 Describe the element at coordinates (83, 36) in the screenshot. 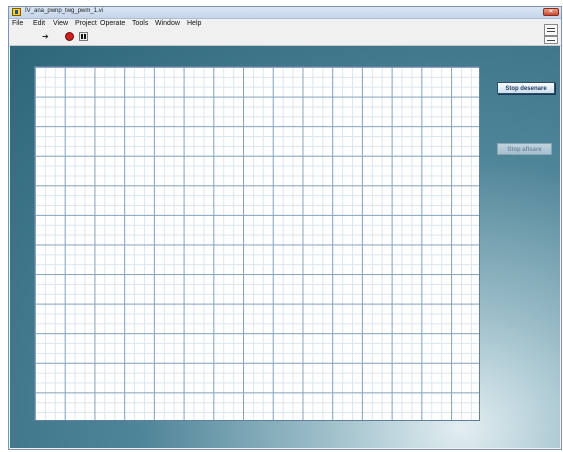

I see `pause-icon` at that location.